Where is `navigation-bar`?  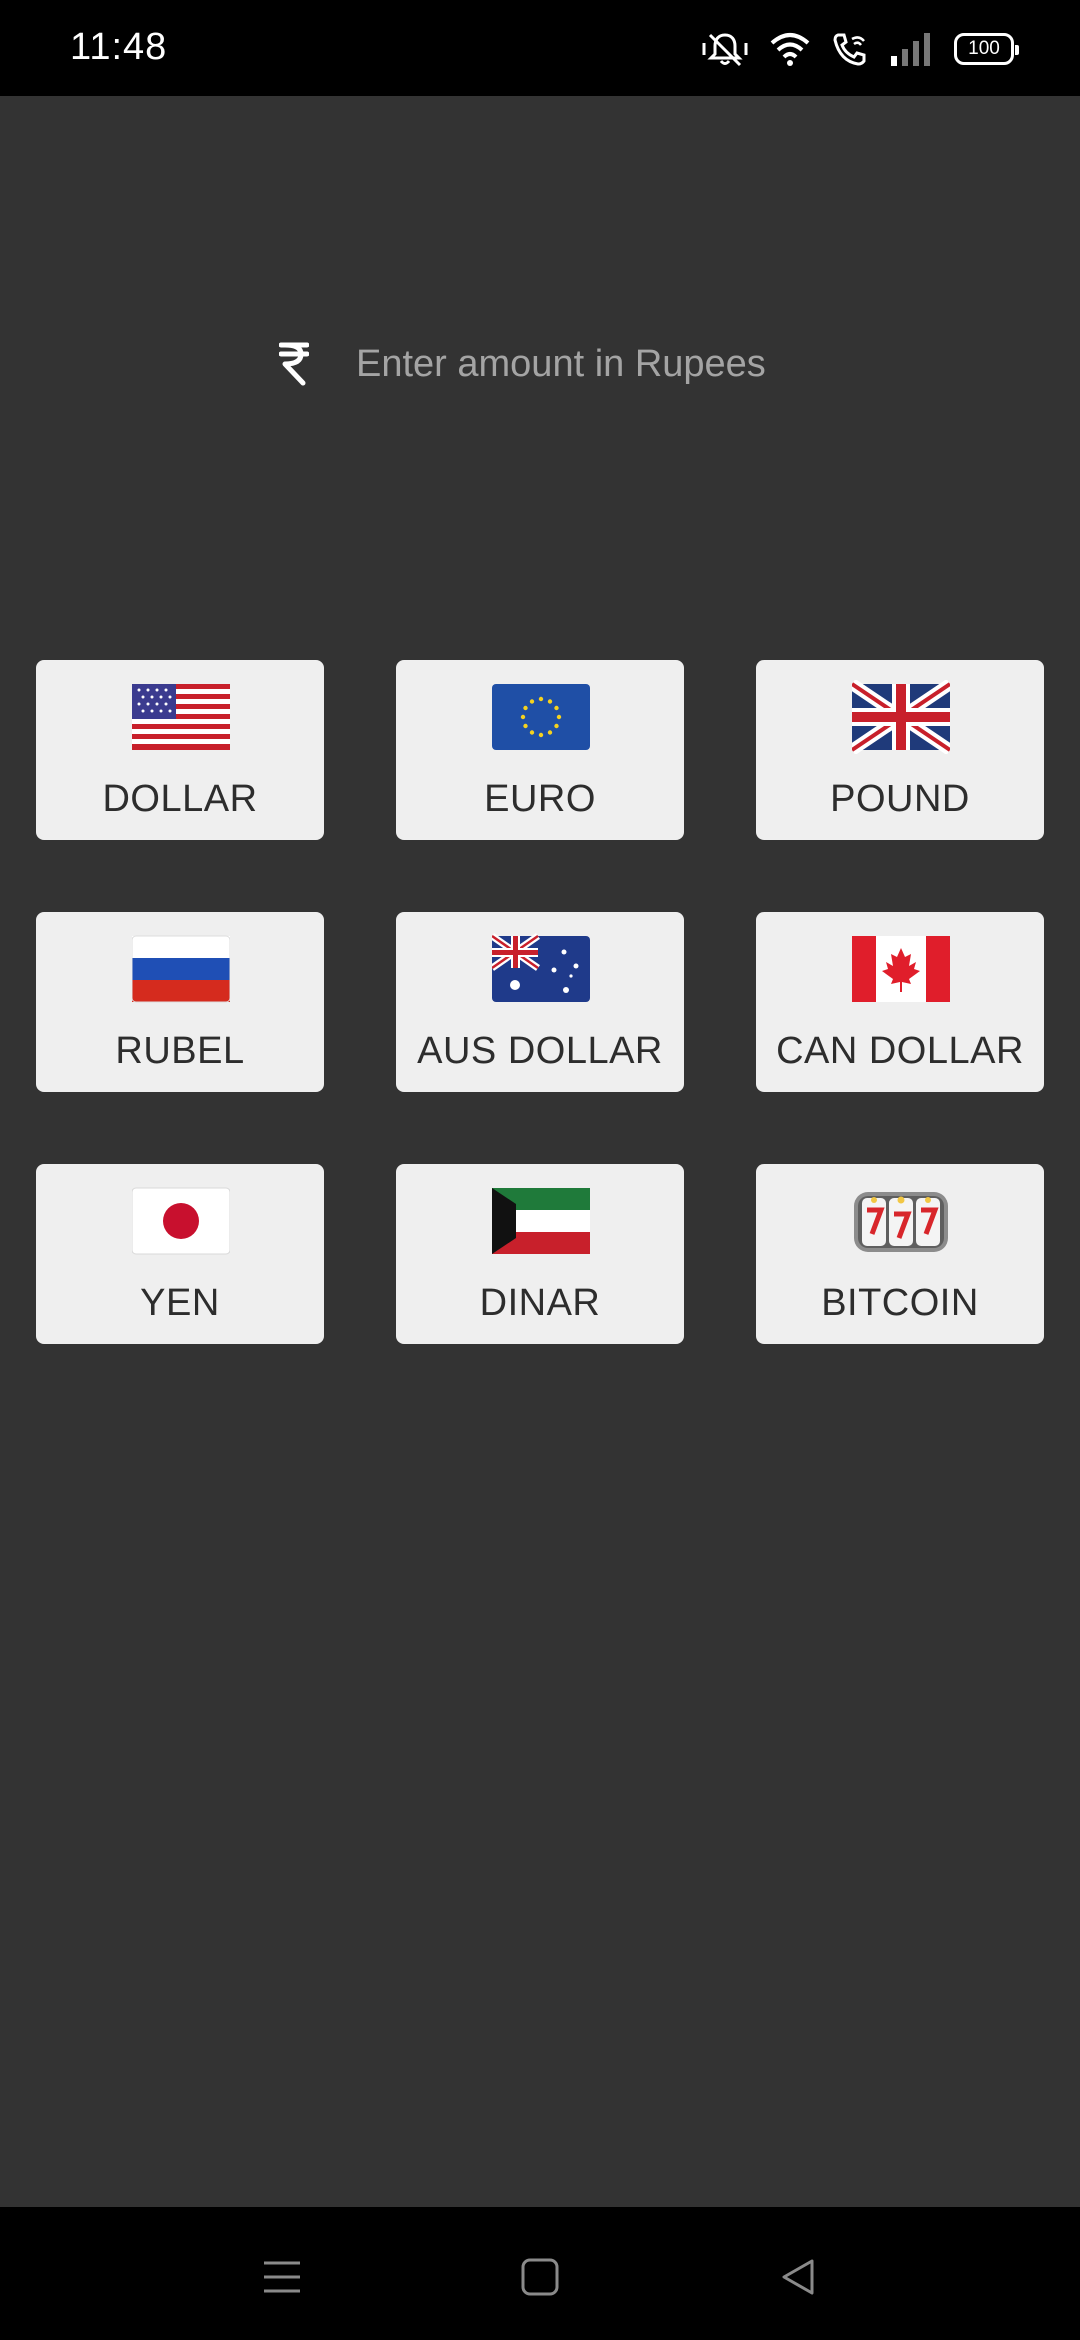
navigation-bar is located at coordinates (540, 2273).